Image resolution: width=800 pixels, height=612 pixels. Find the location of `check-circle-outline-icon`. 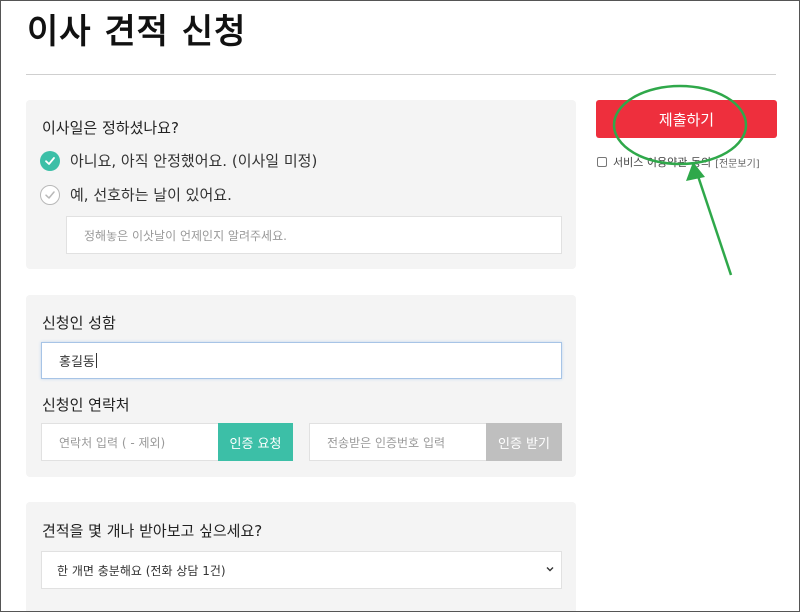

check-circle-outline-icon is located at coordinates (50, 194).